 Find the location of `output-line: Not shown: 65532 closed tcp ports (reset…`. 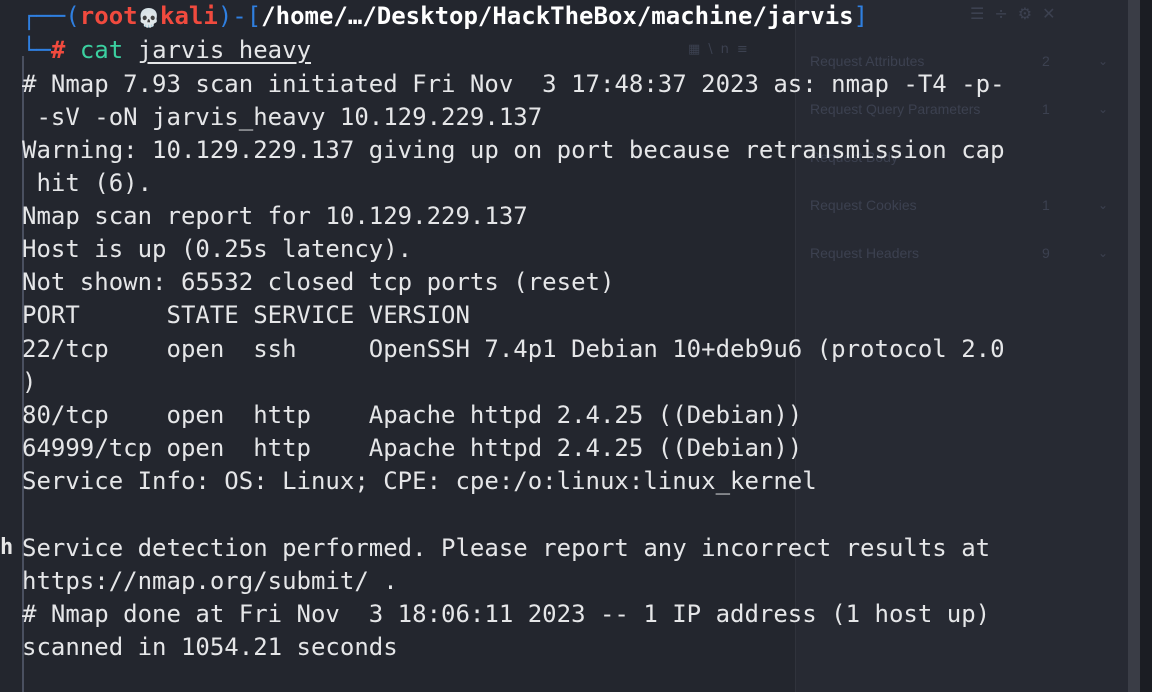

output-line: Not shown: 65532 closed tcp ports (reset… is located at coordinates (318, 282).